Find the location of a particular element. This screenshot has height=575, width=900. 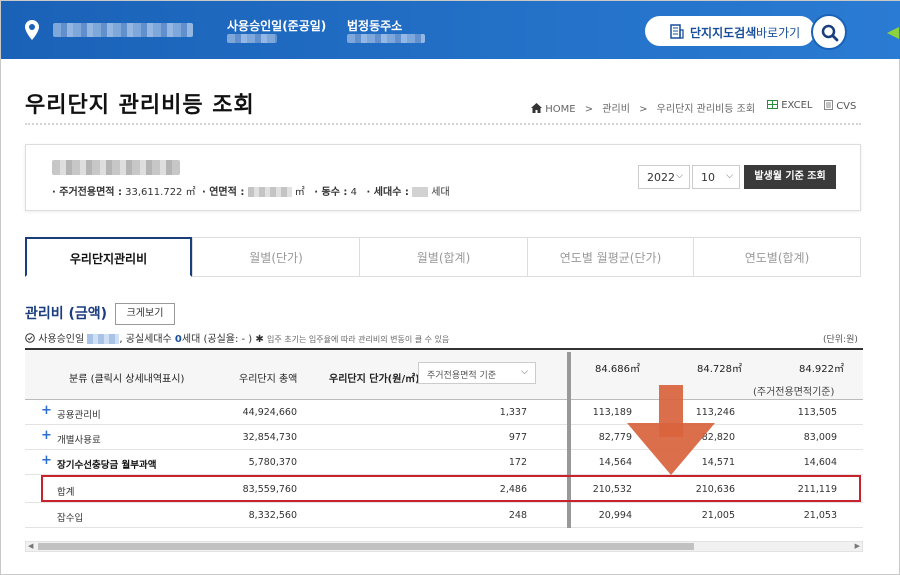

search-button is located at coordinates (829, 32).